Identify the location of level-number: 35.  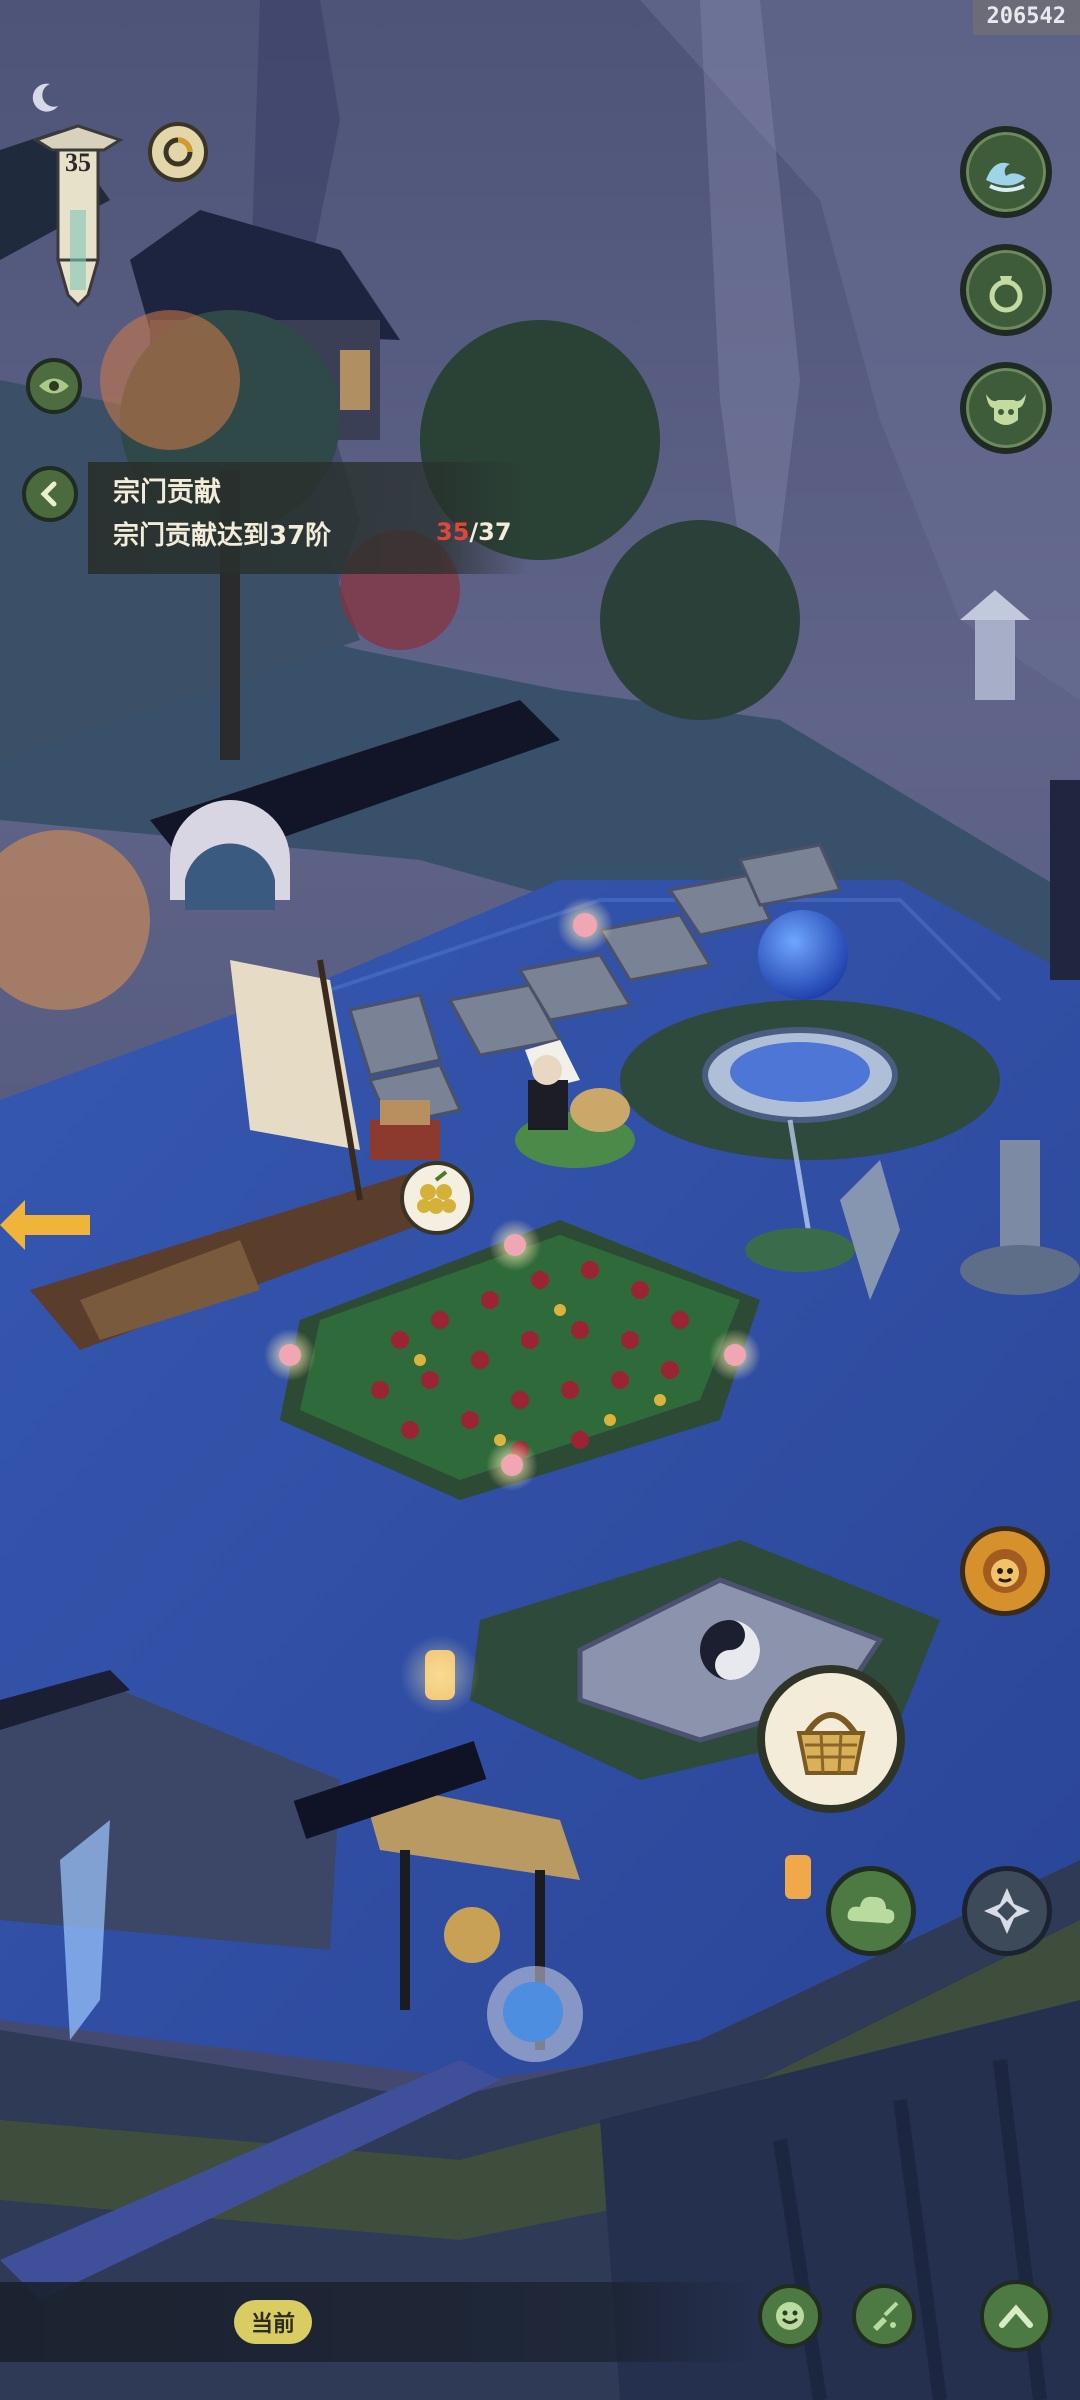
(78, 162).